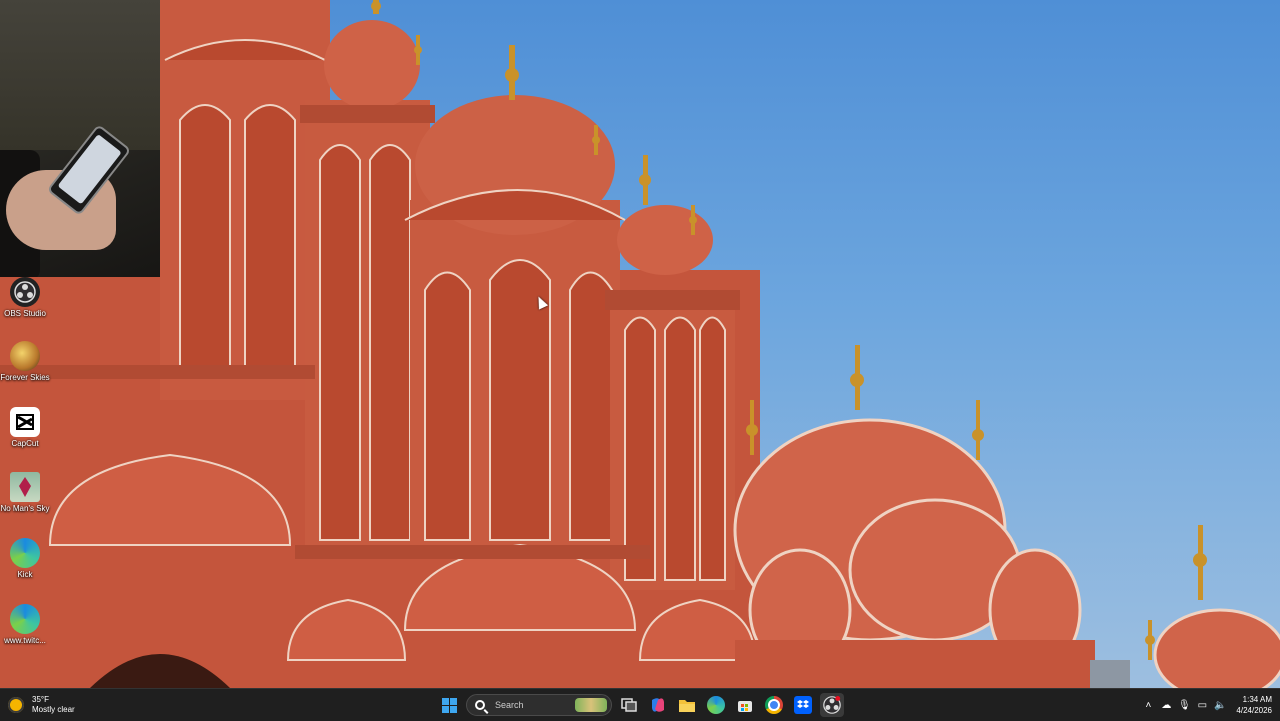 This screenshot has width=1280, height=721. What do you see at coordinates (1254, 710) in the screenshot?
I see `clock-date: 4/24/2026` at bounding box center [1254, 710].